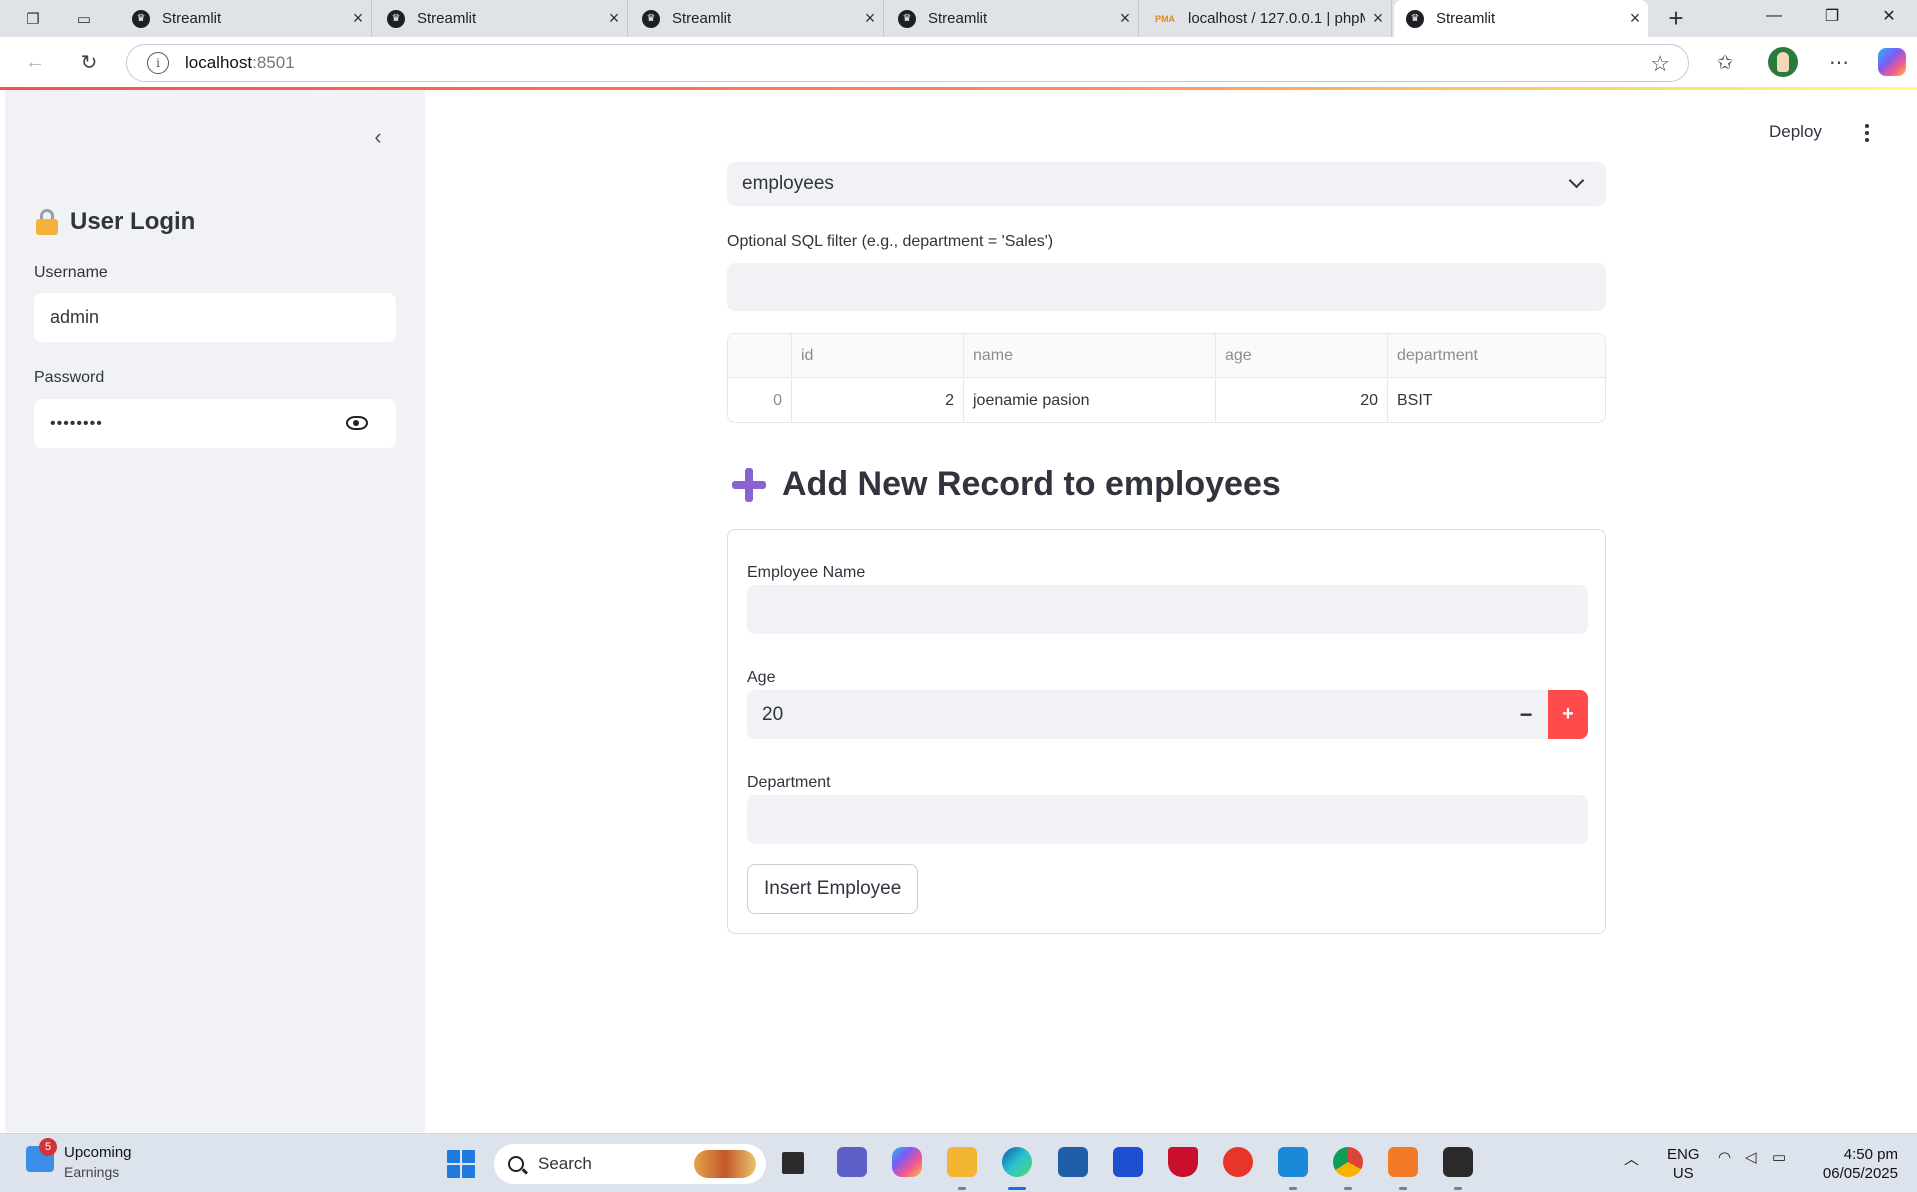 Image resolution: width=1917 pixels, height=1192 pixels. What do you see at coordinates (760, 400) in the screenshot?
I see `row-index-cell: 0` at bounding box center [760, 400].